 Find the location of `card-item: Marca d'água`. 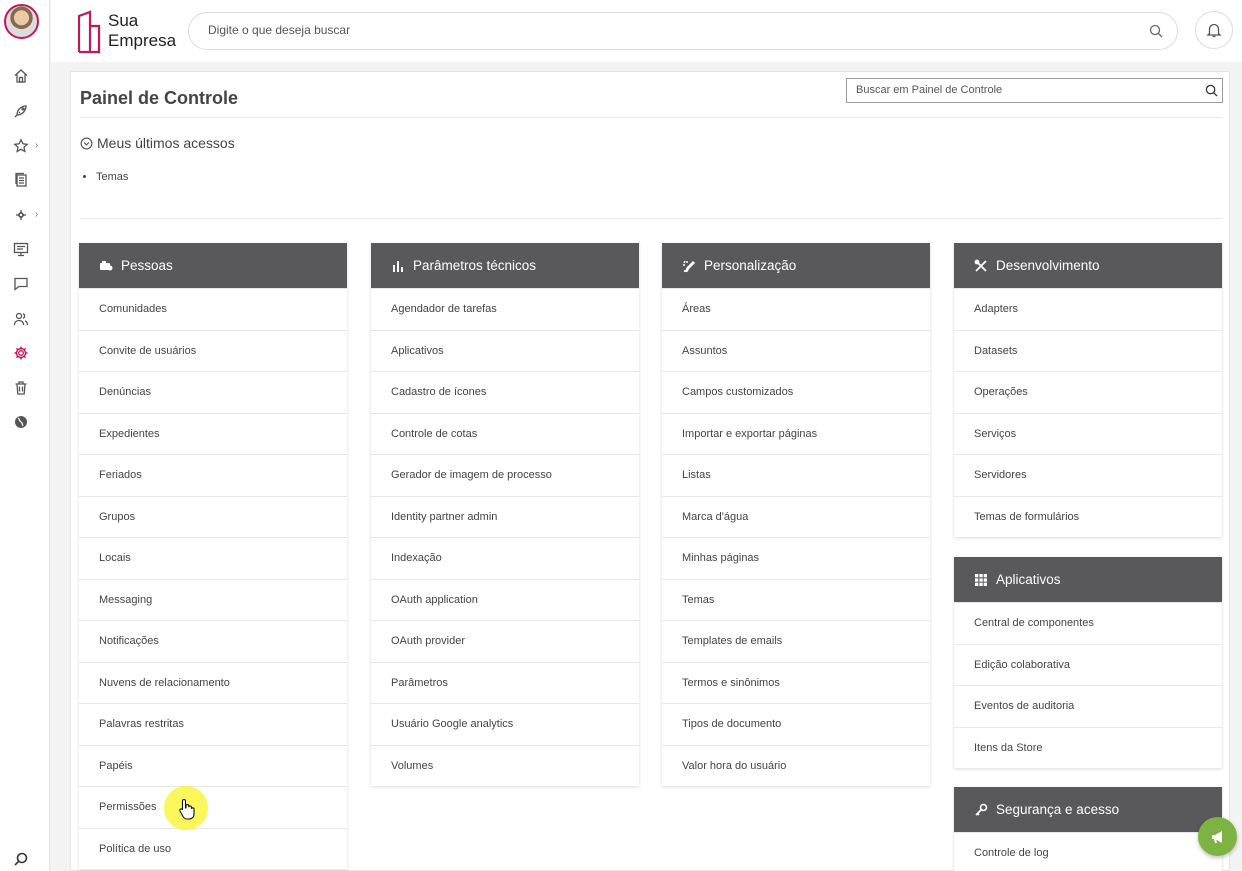

card-item: Marca d'água is located at coordinates (796, 516).